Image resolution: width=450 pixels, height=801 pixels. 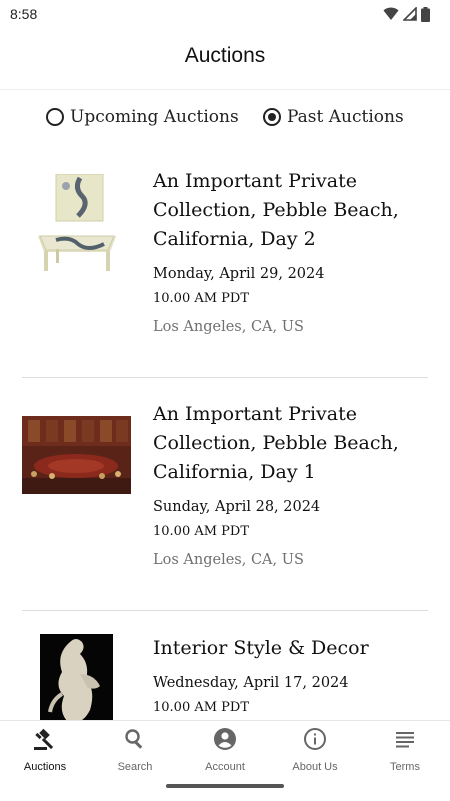 I want to click on radio-checked-icon, so click(x=272, y=117).